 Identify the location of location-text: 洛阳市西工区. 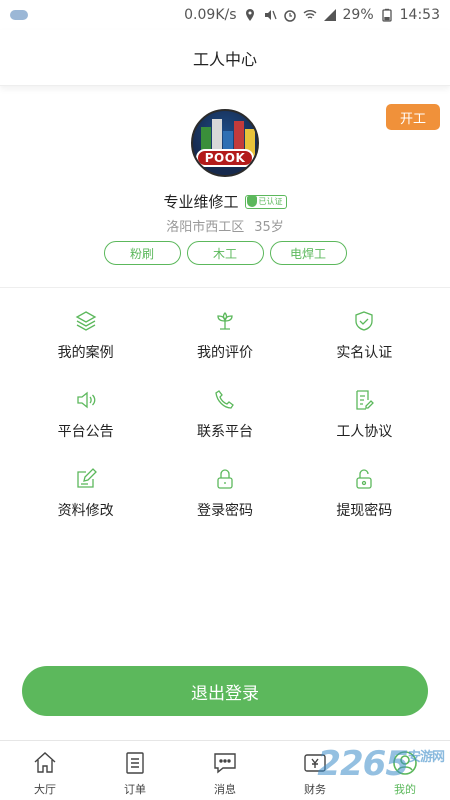
(205, 227).